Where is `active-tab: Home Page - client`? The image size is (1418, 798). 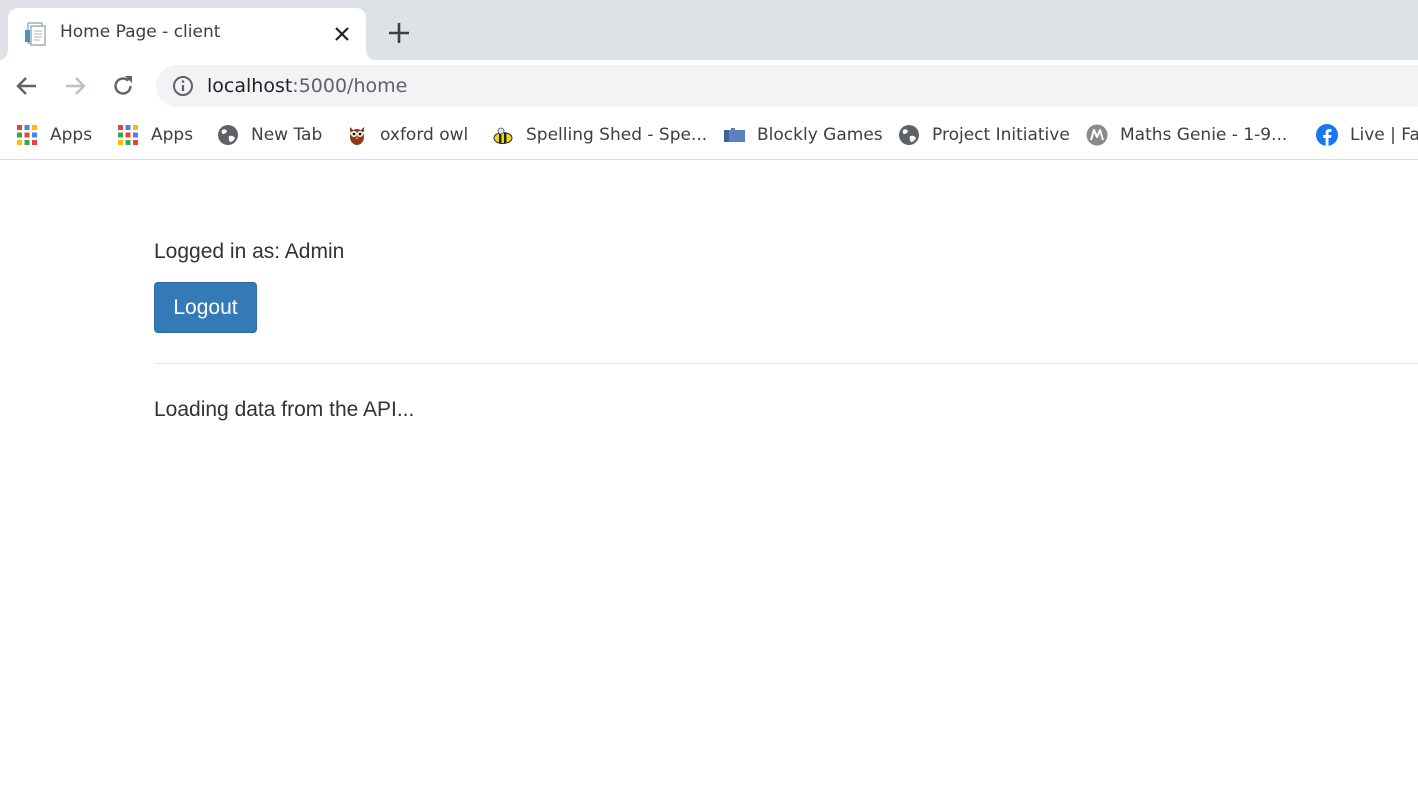 active-tab: Home Page - client is located at coordinates (187, 34).